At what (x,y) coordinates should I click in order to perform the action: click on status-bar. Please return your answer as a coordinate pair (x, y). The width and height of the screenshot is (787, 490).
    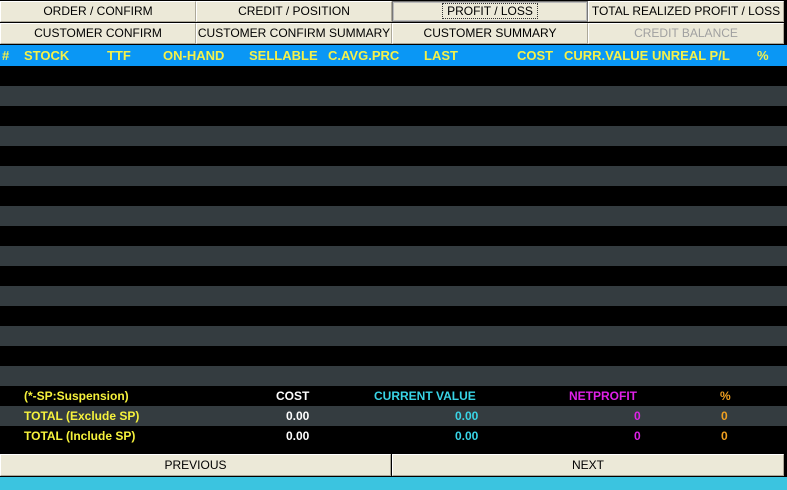
    Looking at the image, I should click on (393, 483).